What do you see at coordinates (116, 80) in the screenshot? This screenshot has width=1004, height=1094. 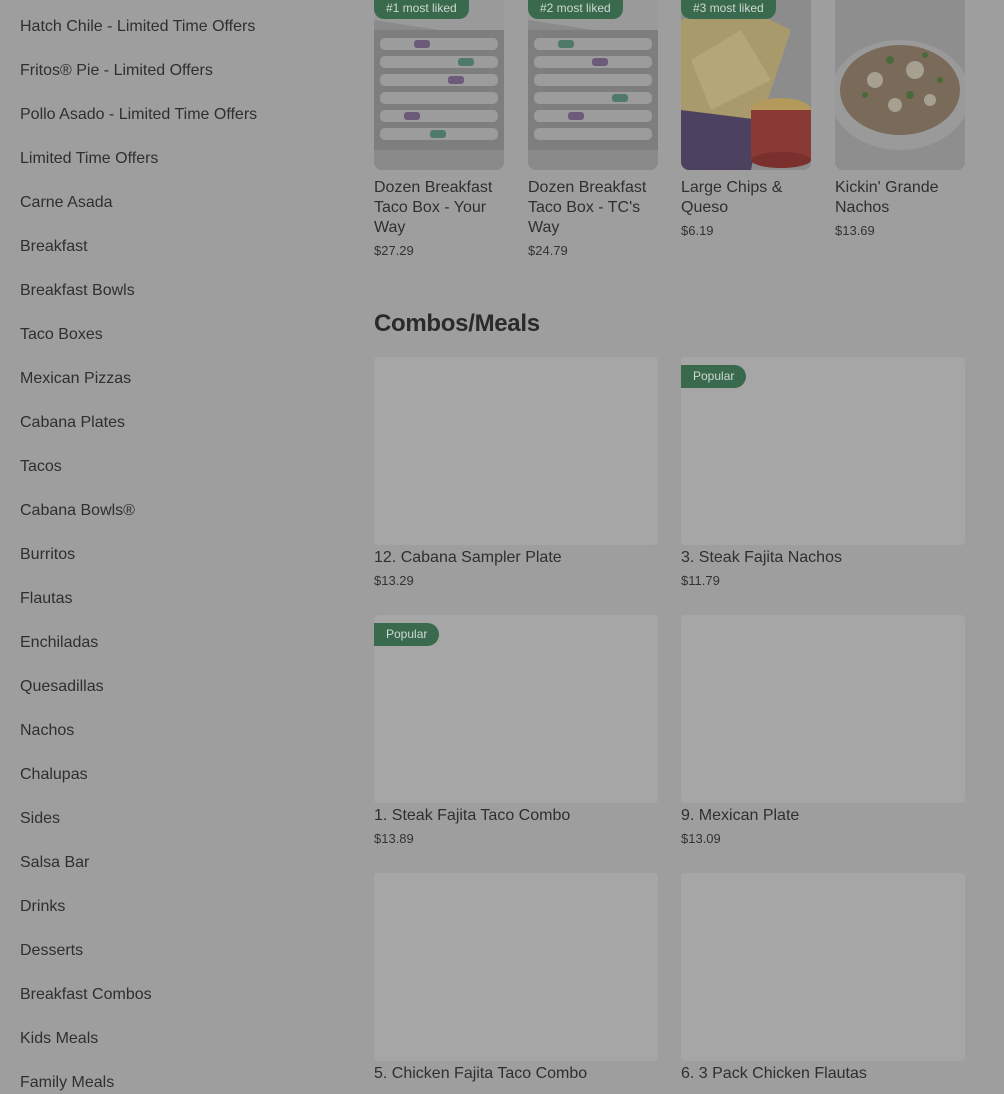 I see `sidebar-item-fritos-pie: Fritos® Pie - Limited Offers` at bounding box center [116, 80].